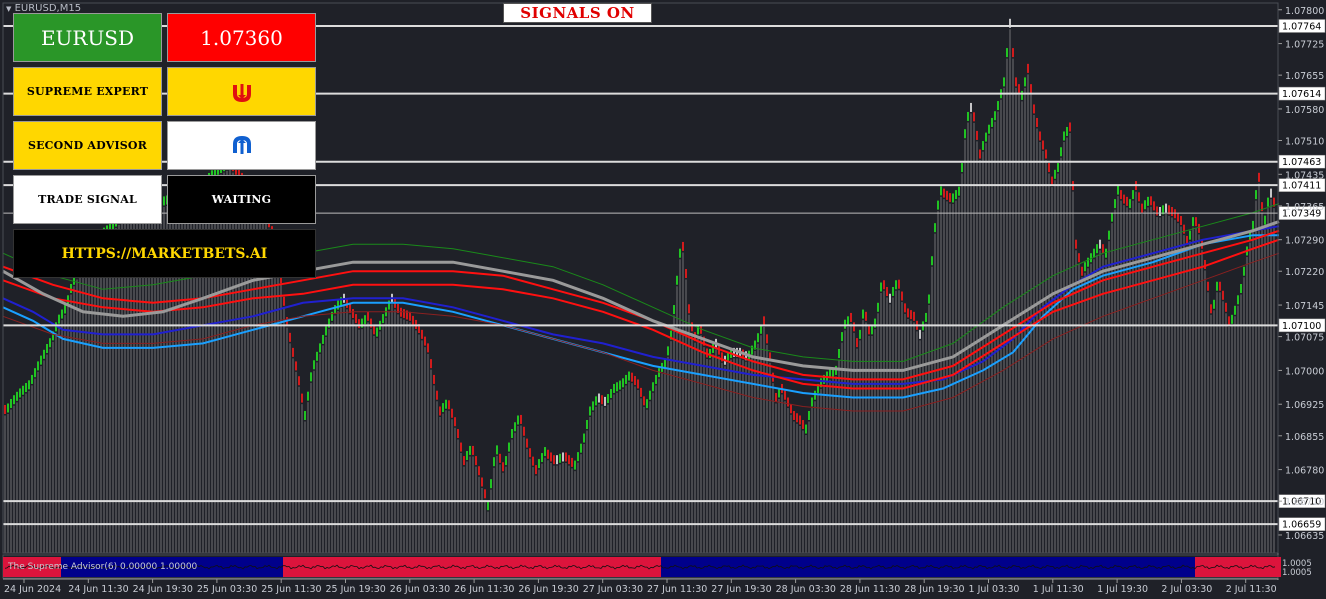  I want to click on price-tick-label: 1.07365, so click(1304, 207).